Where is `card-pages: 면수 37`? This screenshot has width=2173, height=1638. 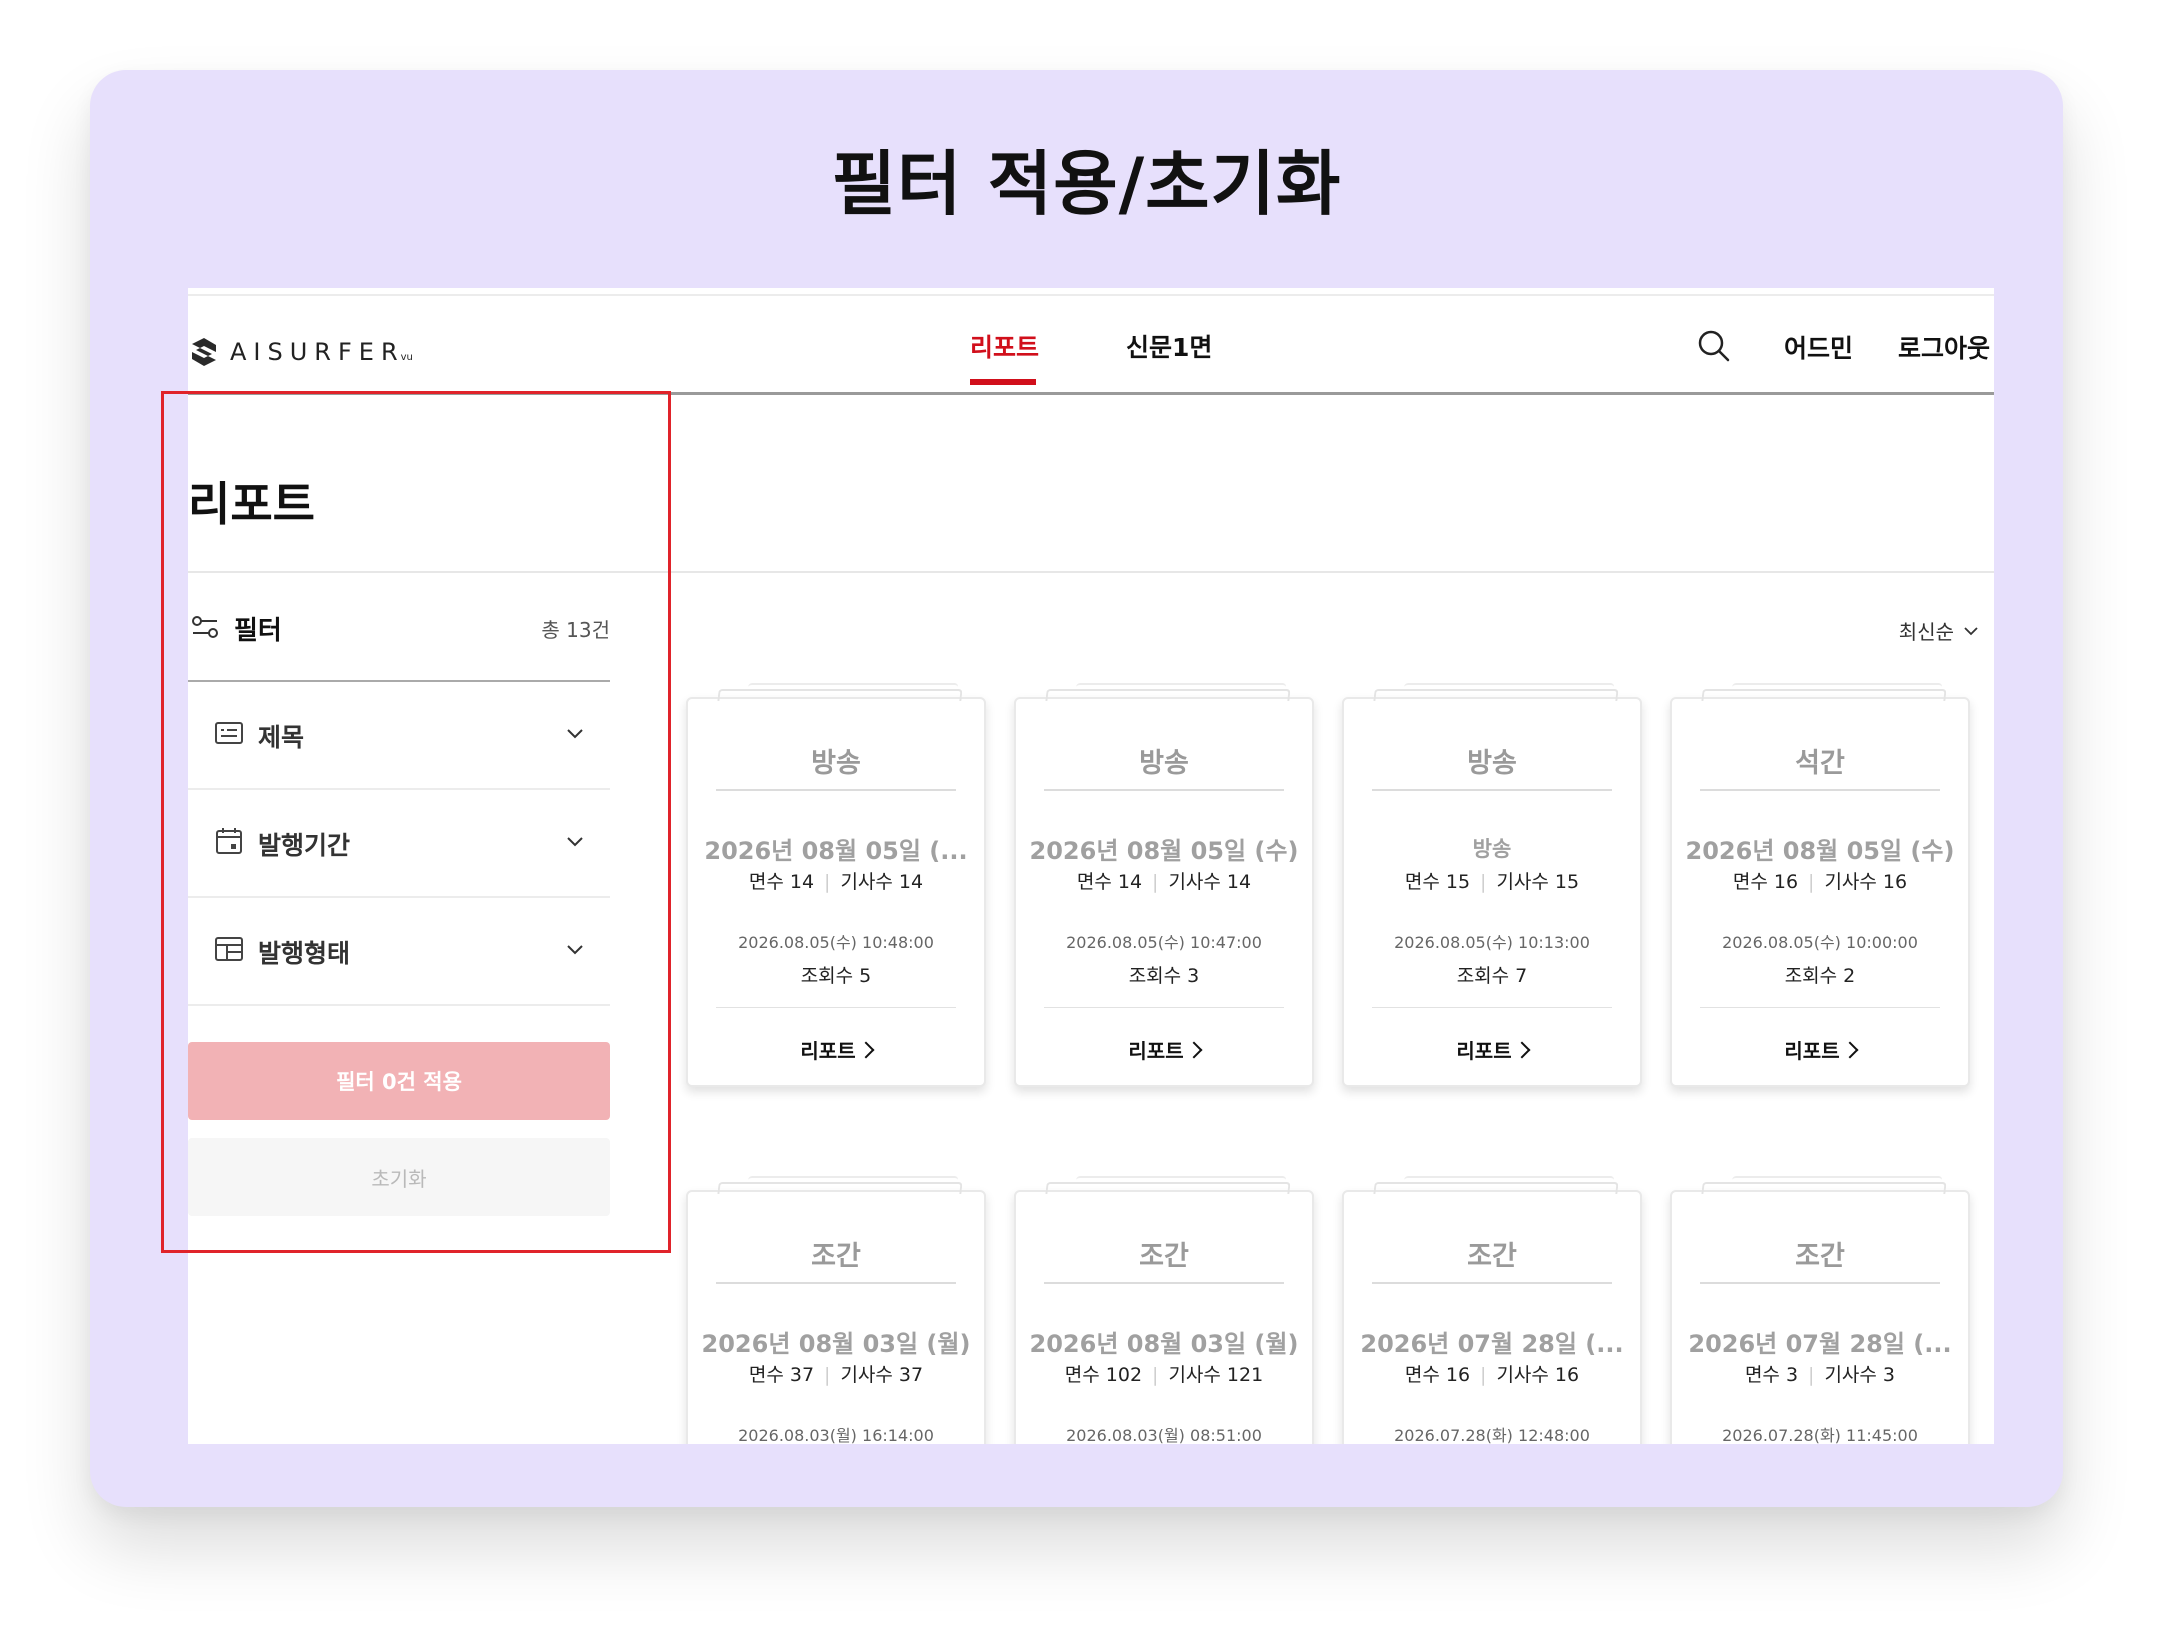
card-pages: 면수 37 is located at coordinates (781, 1375).